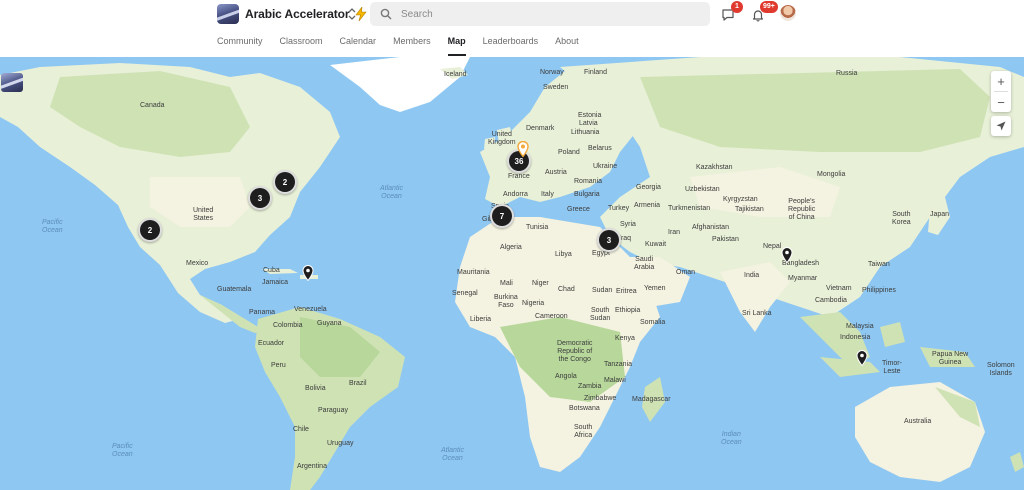 This screenshot has width=1024, height=490. I want to click on label-india: India, so click(752, 275).